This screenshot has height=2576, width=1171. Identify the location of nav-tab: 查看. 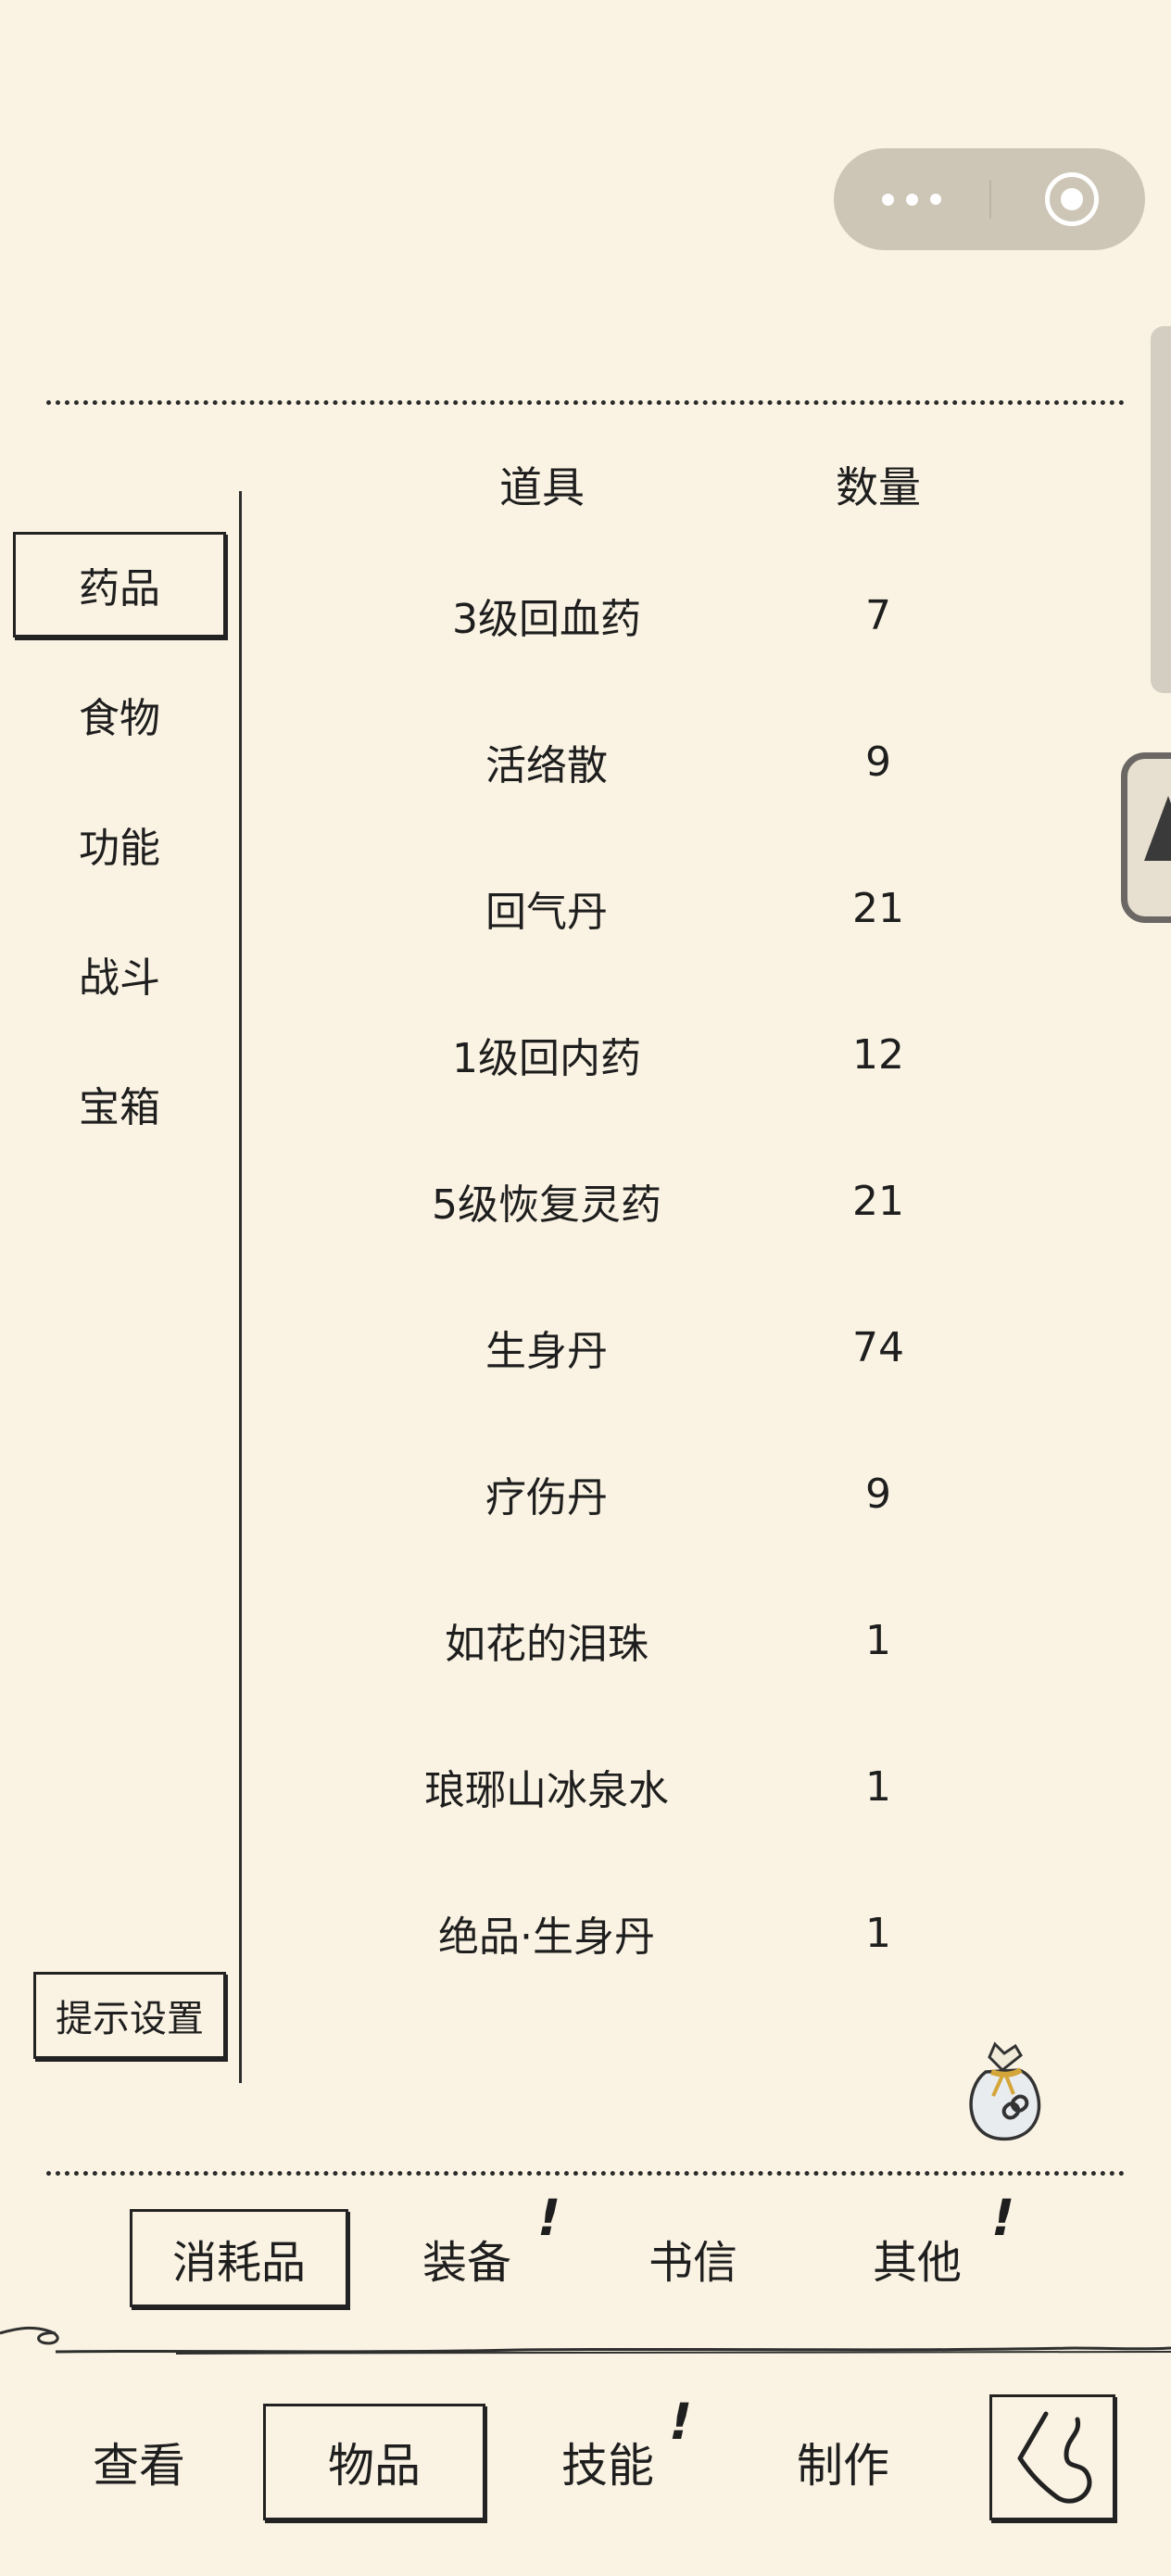
(139, 2462).